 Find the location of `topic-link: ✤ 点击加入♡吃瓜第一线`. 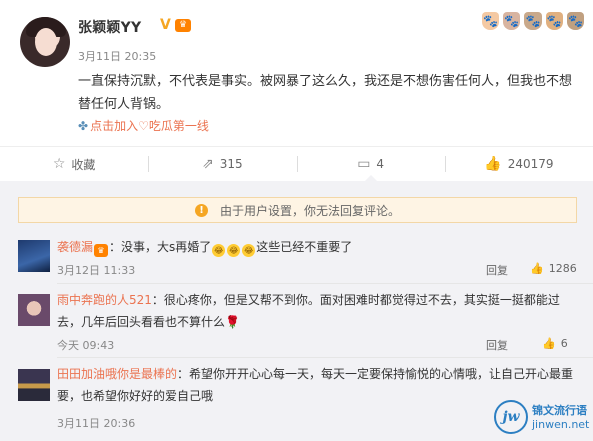

topic-link: ✤ 点击加入♡吃瓜第一线 is located at coordinates (143, 125).